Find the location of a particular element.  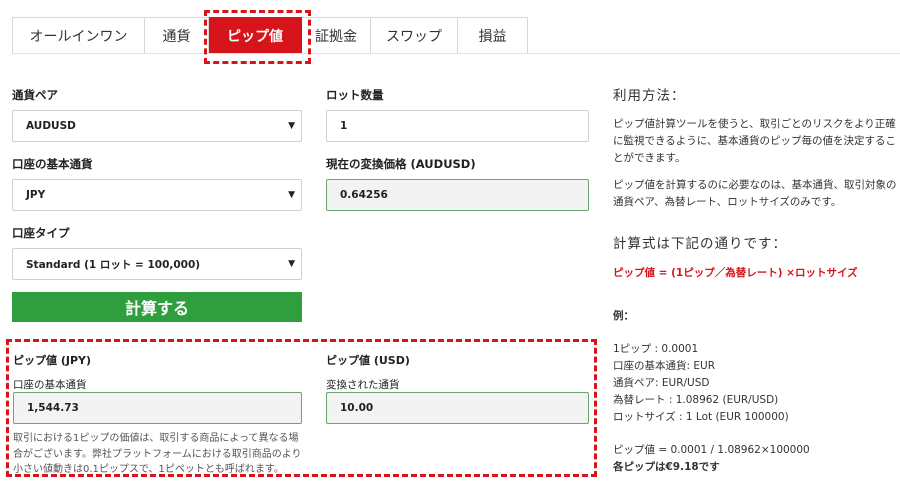

lot-size-label: ロット数量 is located at coordinates (355, 95).